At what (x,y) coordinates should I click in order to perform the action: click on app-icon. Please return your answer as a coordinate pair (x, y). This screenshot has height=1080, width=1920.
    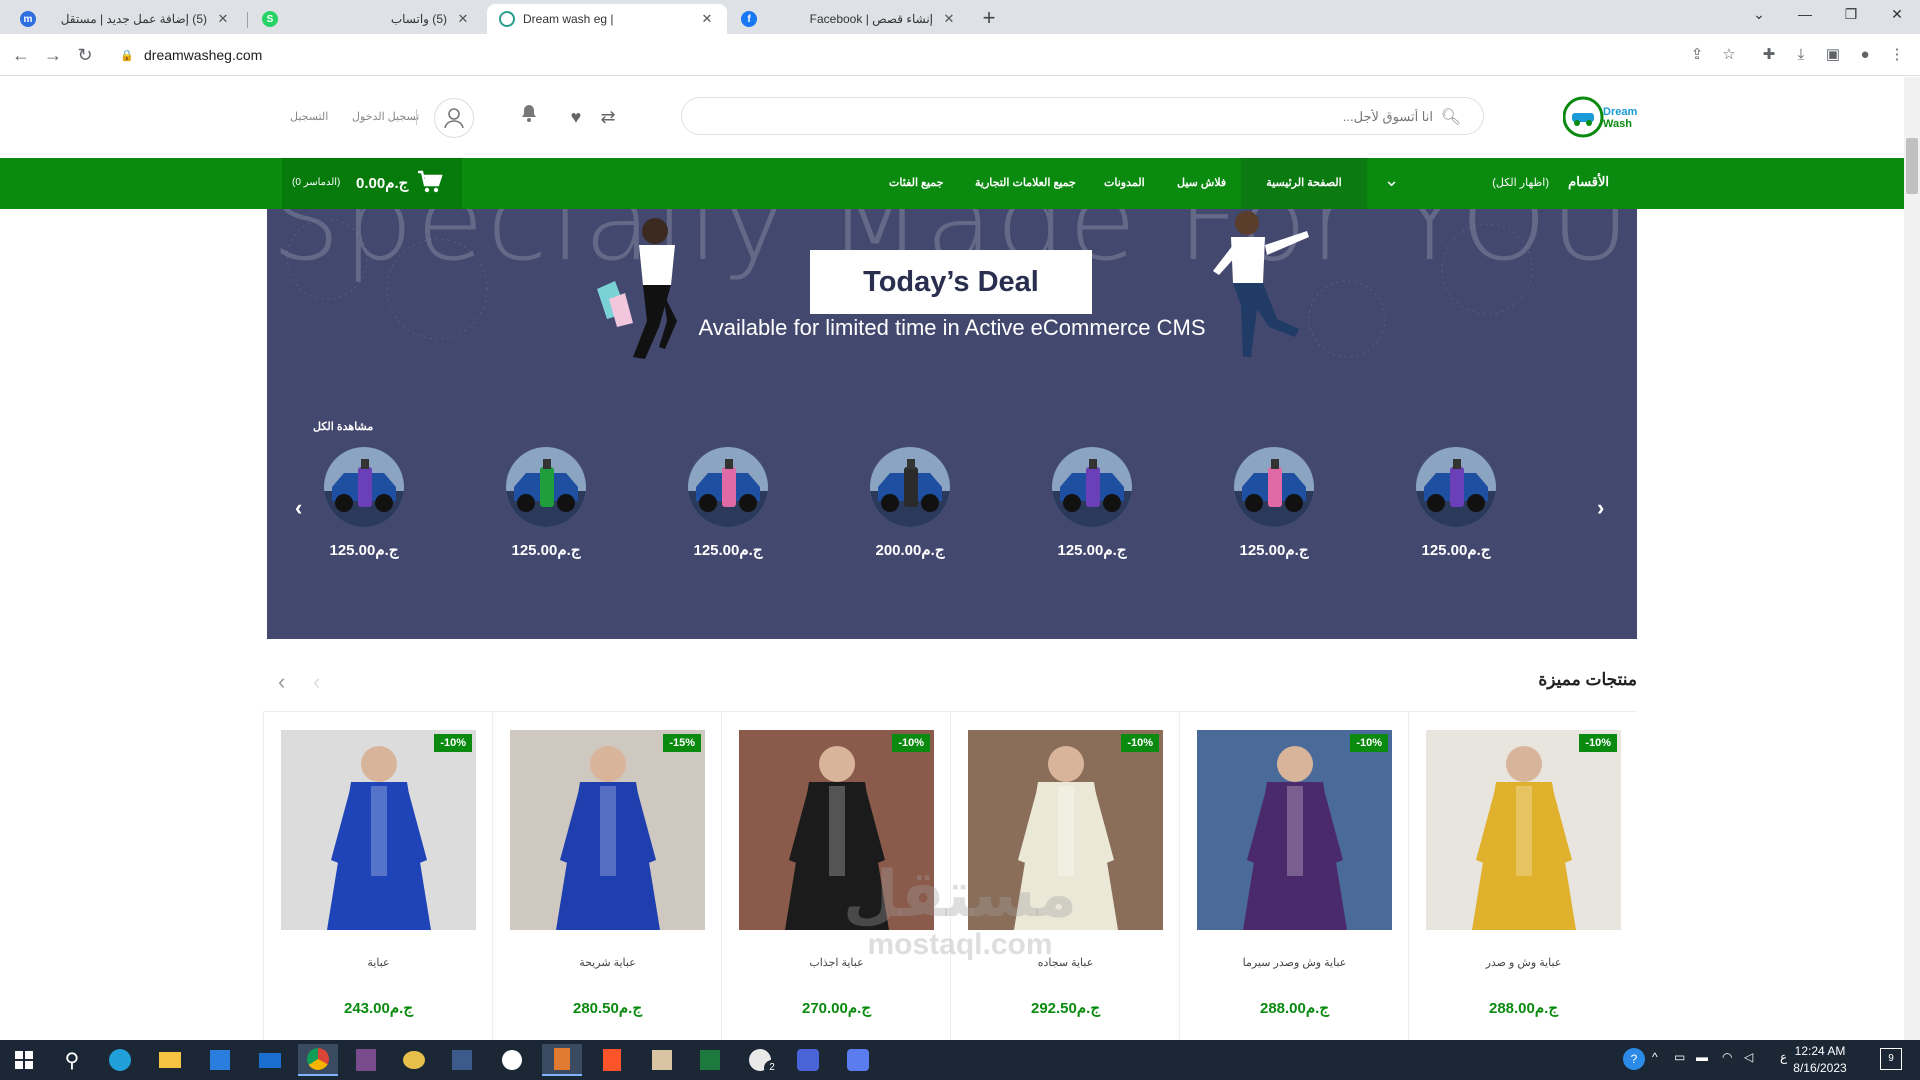
    Looking at the image, I should click on (414, 1060).